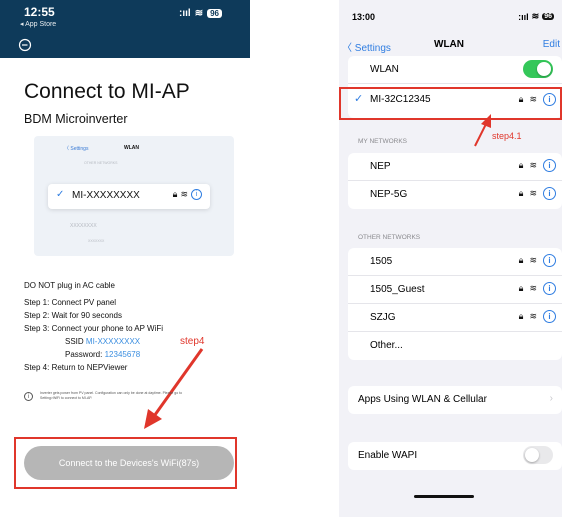 This screenshot has width=562, height=517. I want to click on page-subtitle: BDM Microinverter, so click(76, 119).